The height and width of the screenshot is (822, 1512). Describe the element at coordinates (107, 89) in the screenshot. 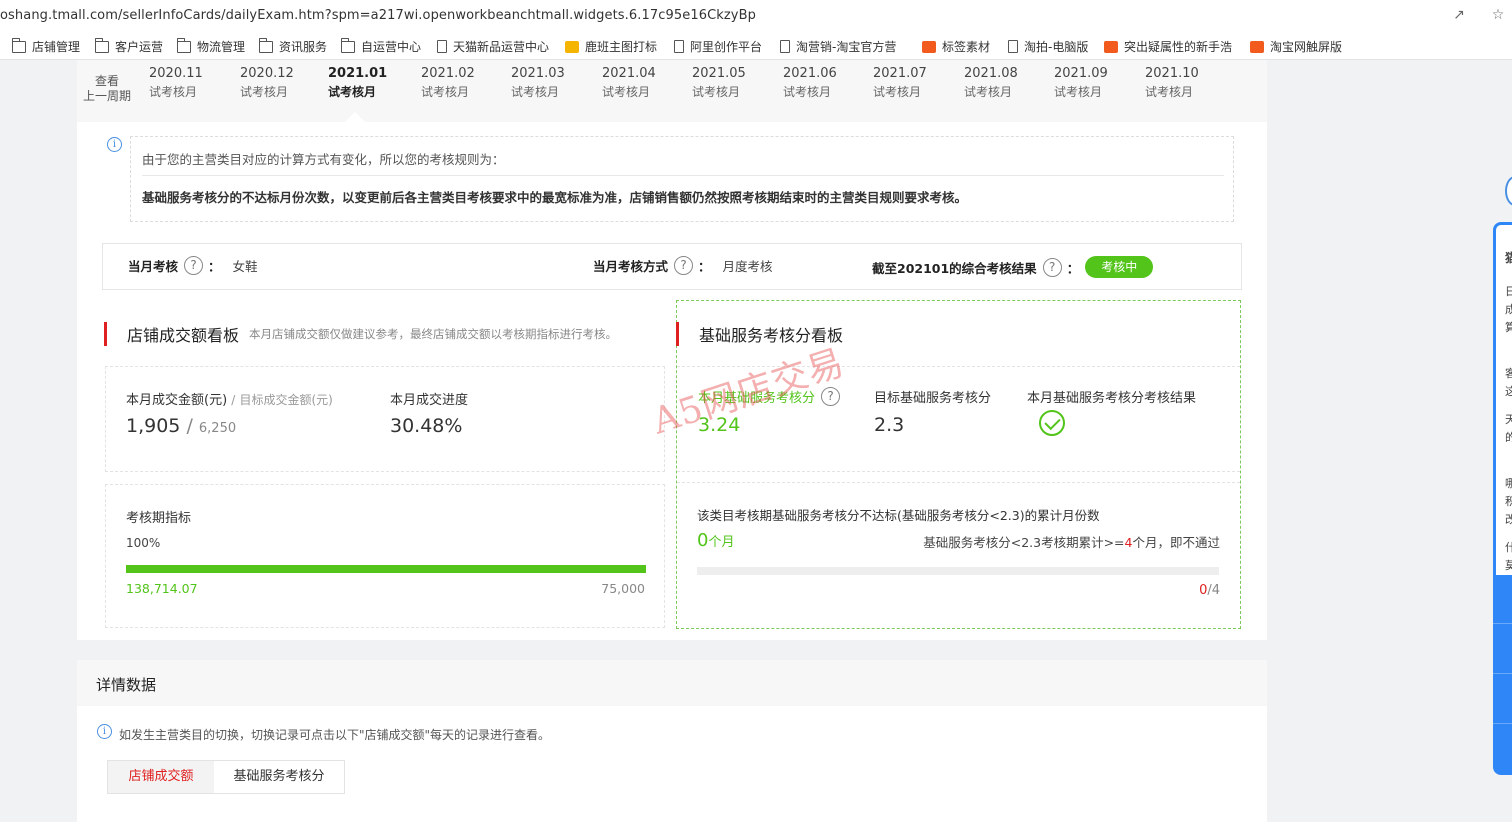

I see `prev-cycle-button: 查看 上一周期` at that location.